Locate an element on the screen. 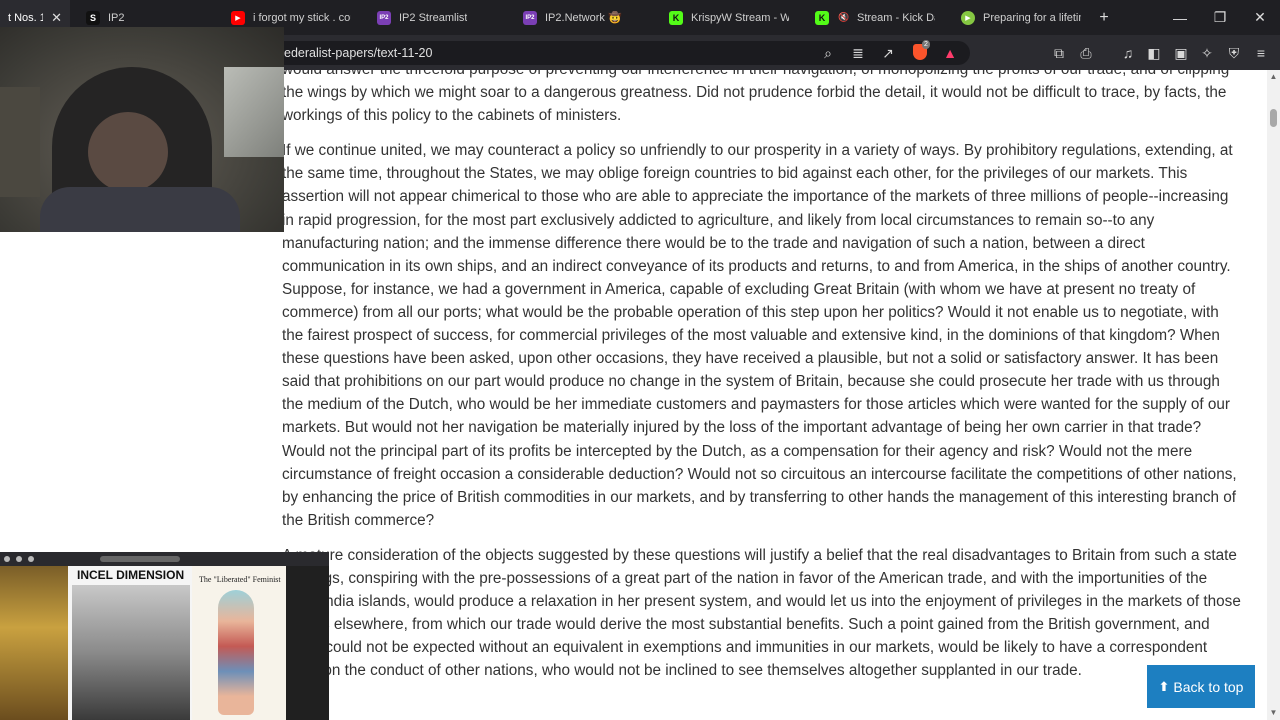 The height and width of the screenshot is (720, 1280). tab-kick-stream: K 🔇 Stream - Kick Das is located at coordinates (870, 17).